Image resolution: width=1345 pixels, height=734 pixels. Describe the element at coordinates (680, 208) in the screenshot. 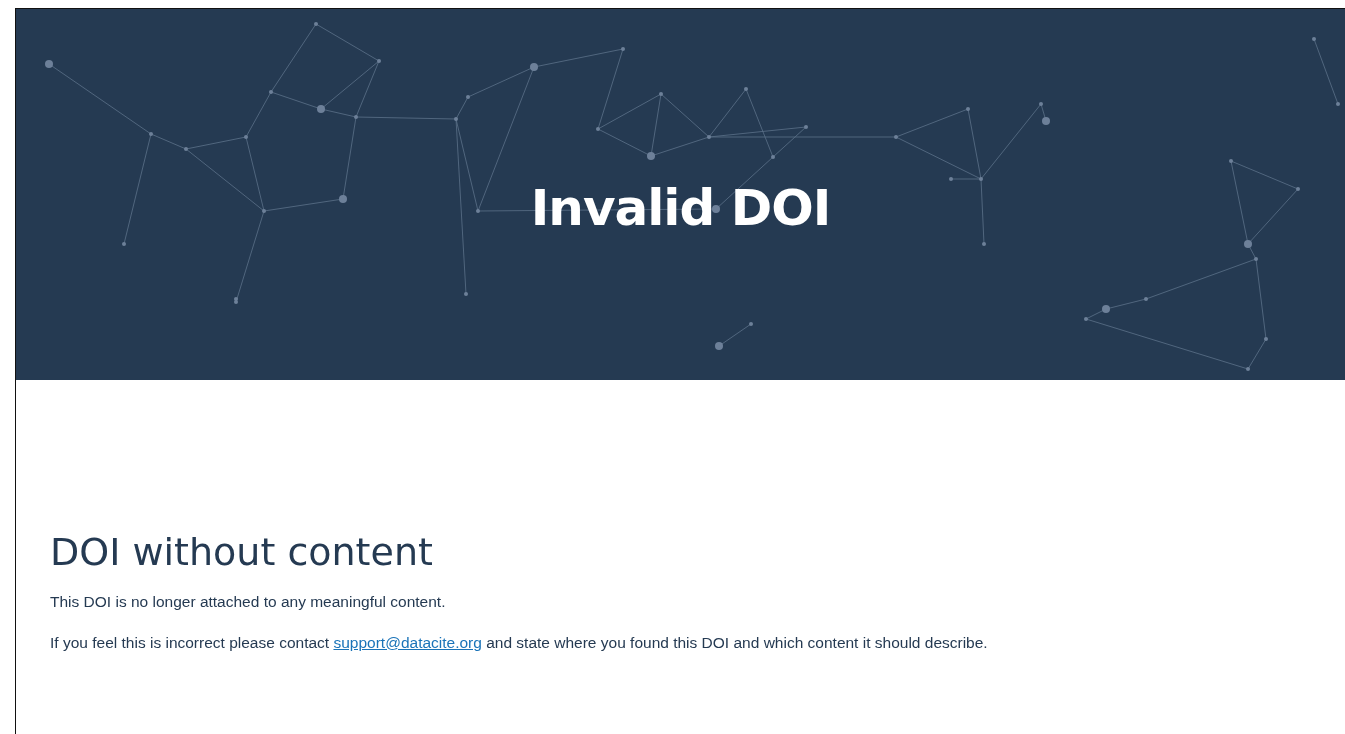

I see `page-title: Invalid DOI` at that location.